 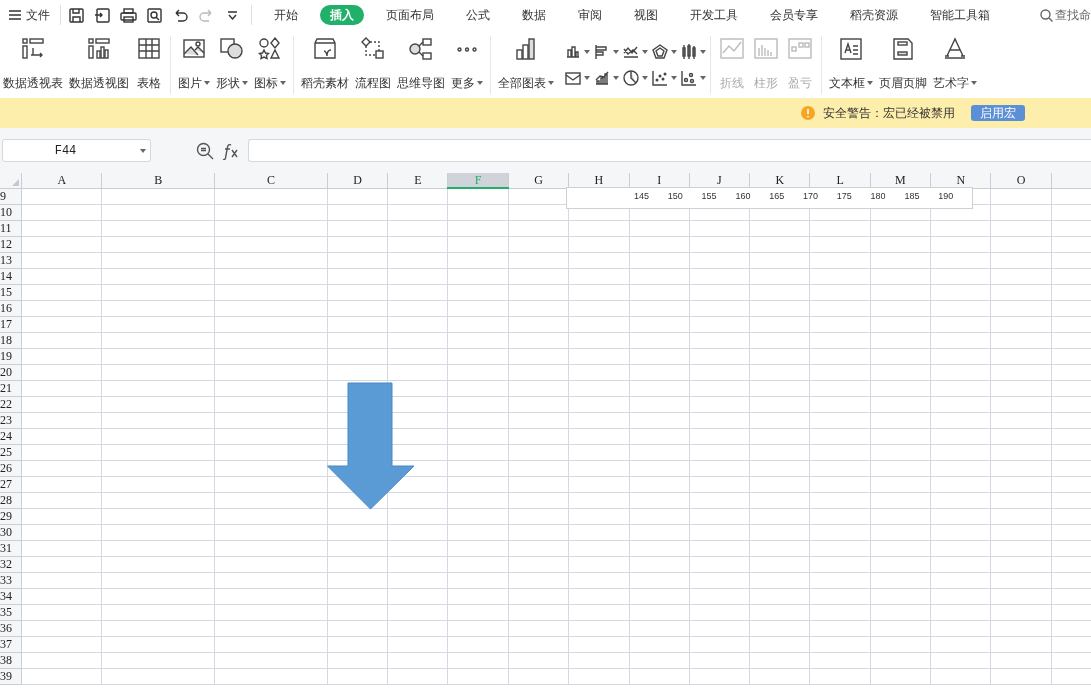 What do you see at coordinates (660, 52) in the screenshot?
I see `radar-chart-icon` at bounding box center [660, 52].